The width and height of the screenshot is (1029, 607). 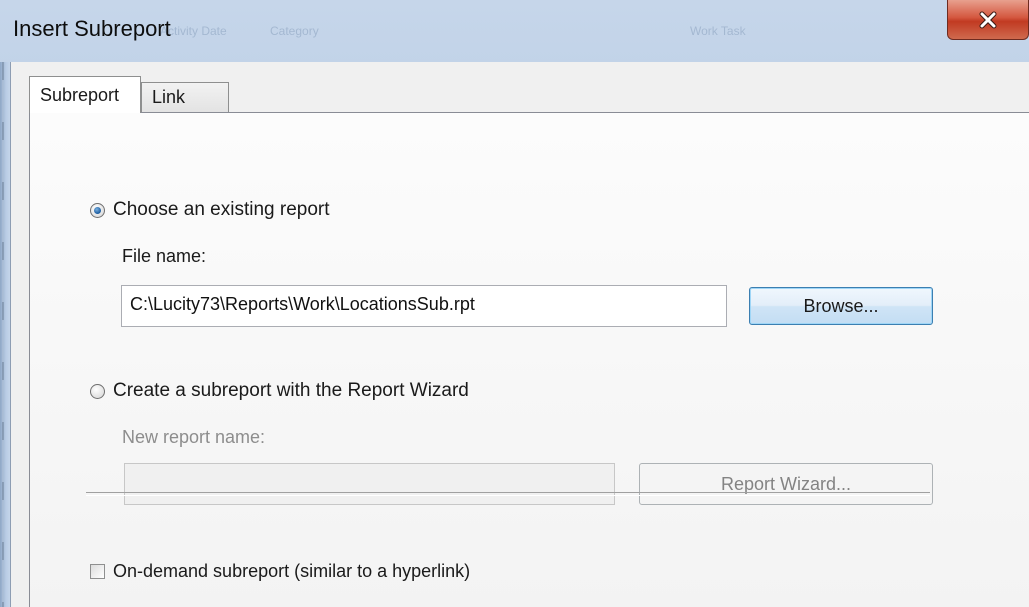 I want to click on tab-link: Link, so click(x=185, y=97).